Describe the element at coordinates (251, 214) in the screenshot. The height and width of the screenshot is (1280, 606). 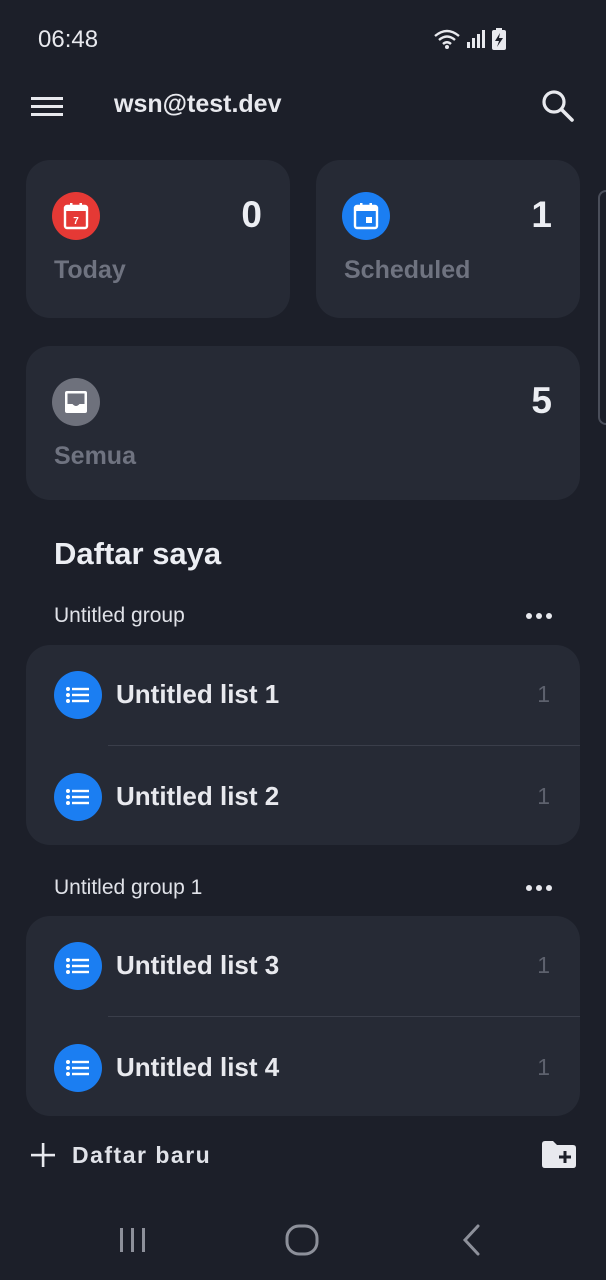
I see `today-count: 0` at that location.